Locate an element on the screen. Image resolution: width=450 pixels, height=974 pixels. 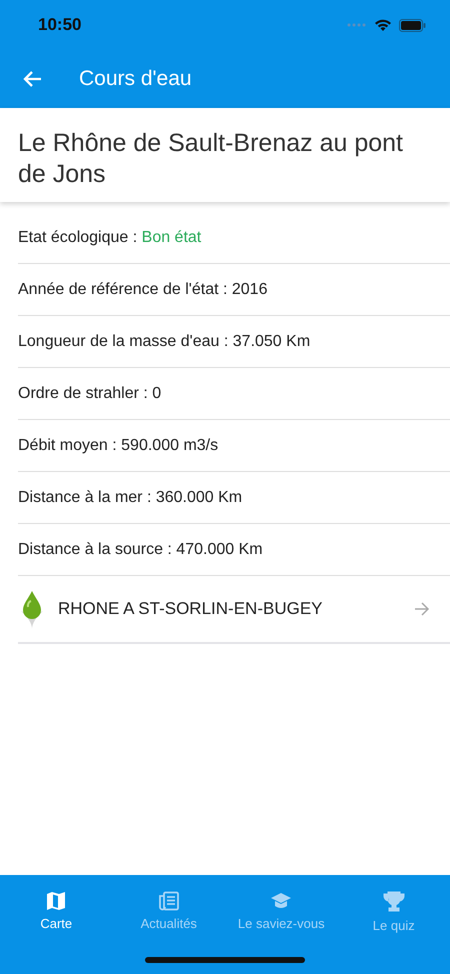
wifi-icon is located at coordinates (383, 25).